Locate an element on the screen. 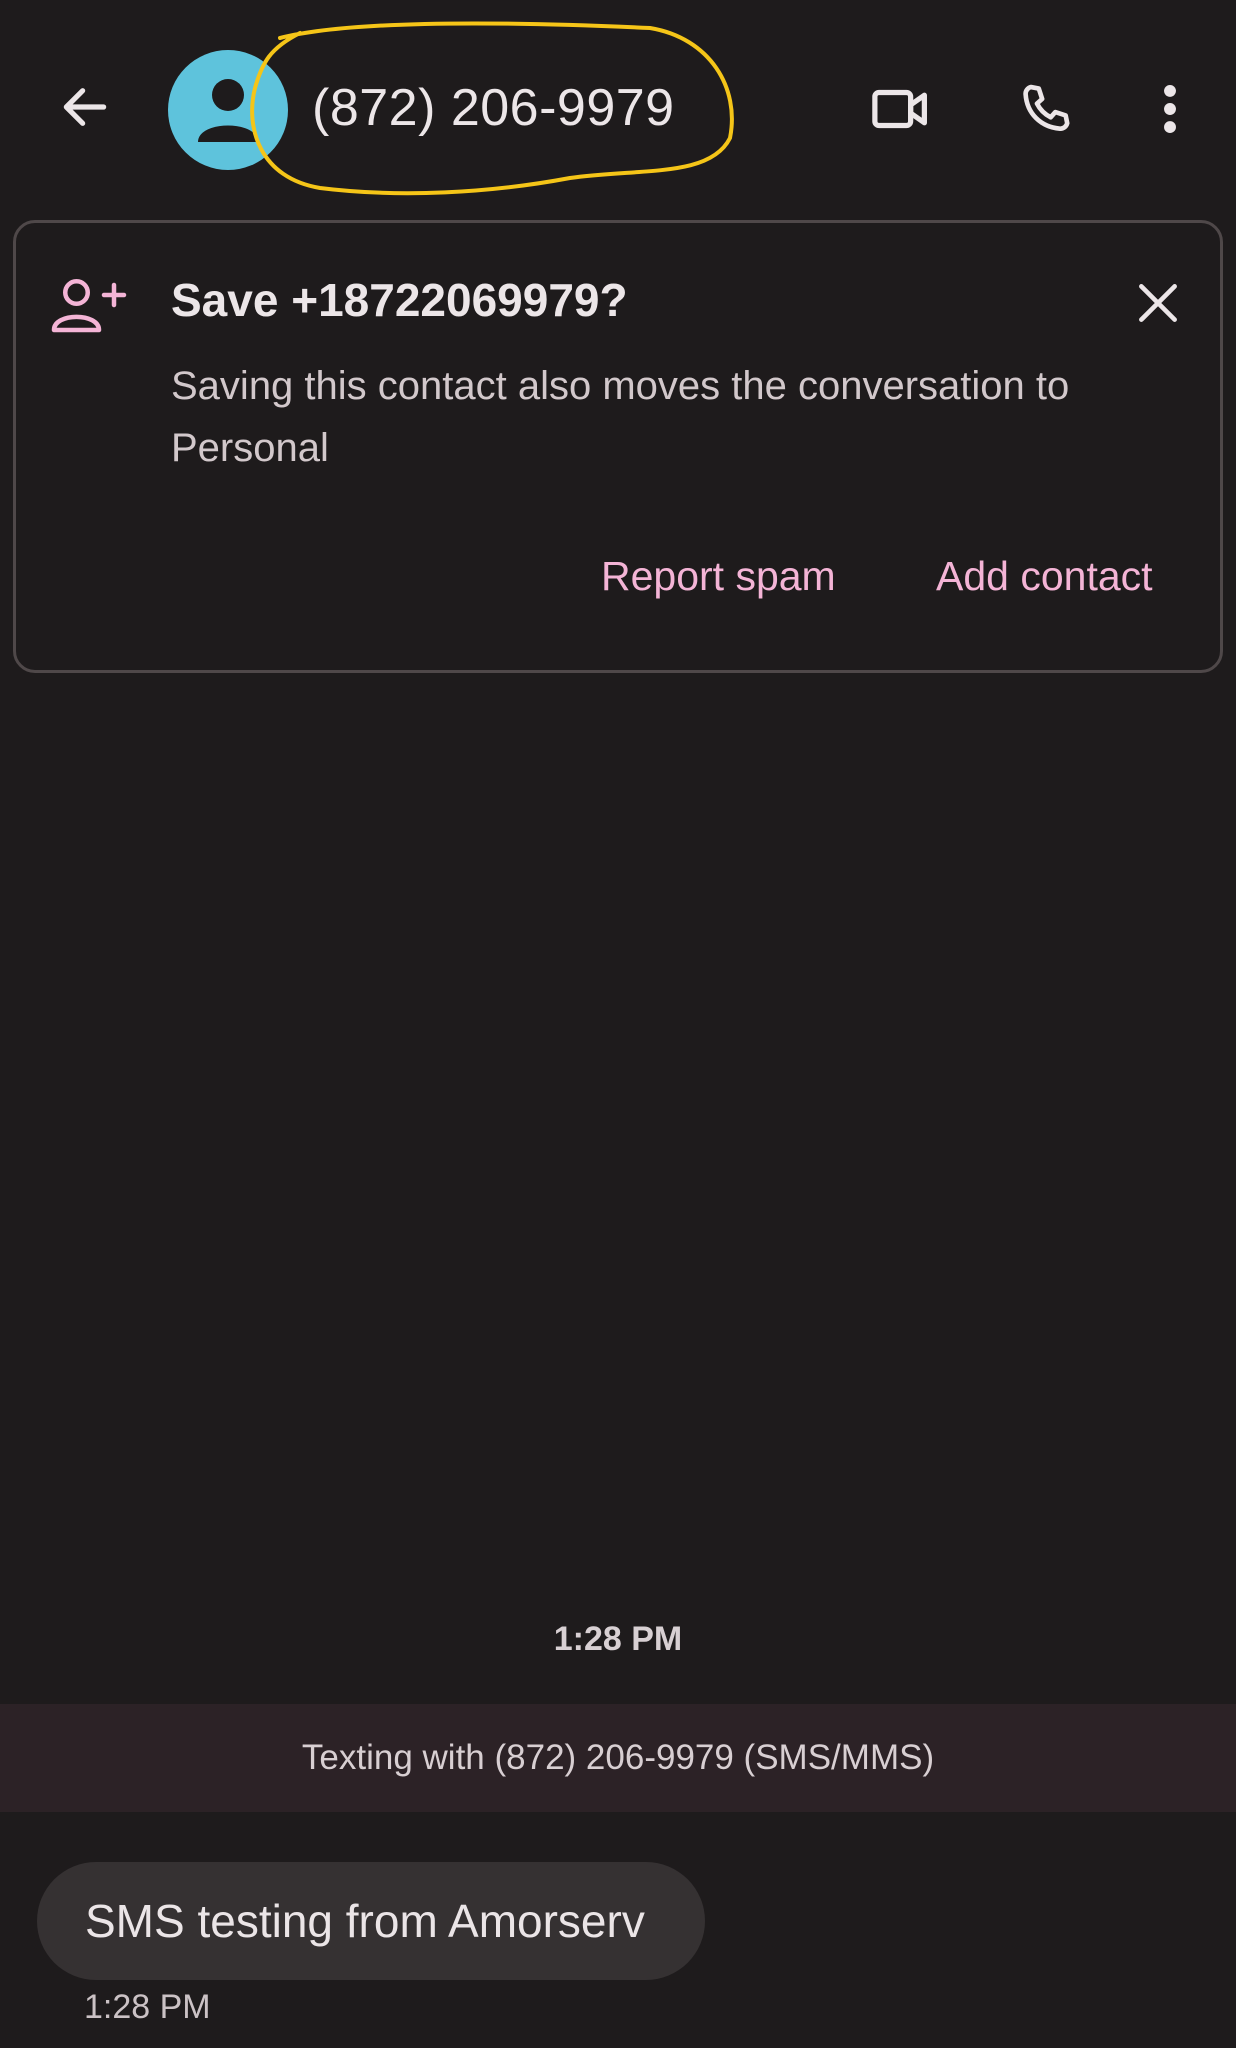 The height and width of the screenshot is (2048, 1236). video-call-button is located at coordinates (901, 109).